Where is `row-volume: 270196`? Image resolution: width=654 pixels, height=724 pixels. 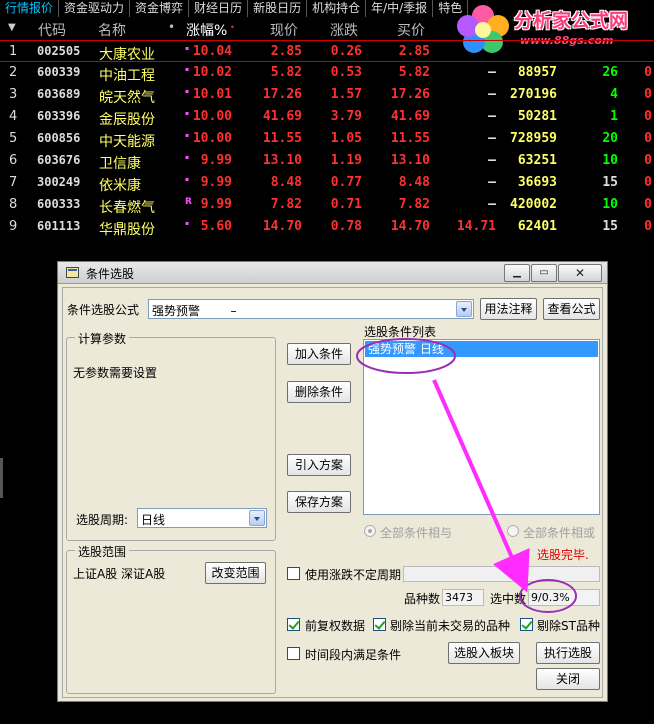
row-volume: 270196 is located at coordinates (533, 94).